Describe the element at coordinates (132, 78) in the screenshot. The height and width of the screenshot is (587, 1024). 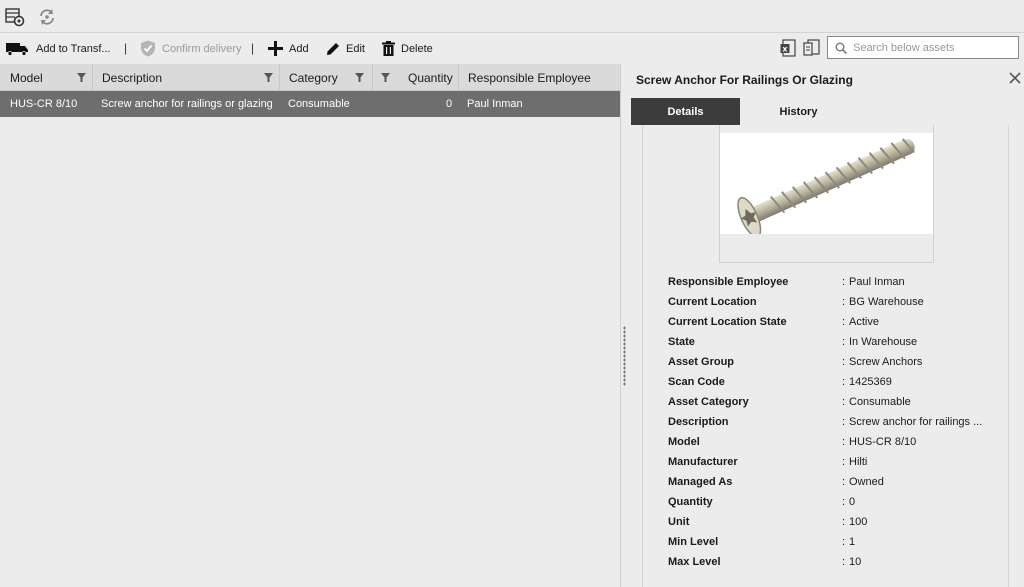
I see `column-label: Description` at that location.